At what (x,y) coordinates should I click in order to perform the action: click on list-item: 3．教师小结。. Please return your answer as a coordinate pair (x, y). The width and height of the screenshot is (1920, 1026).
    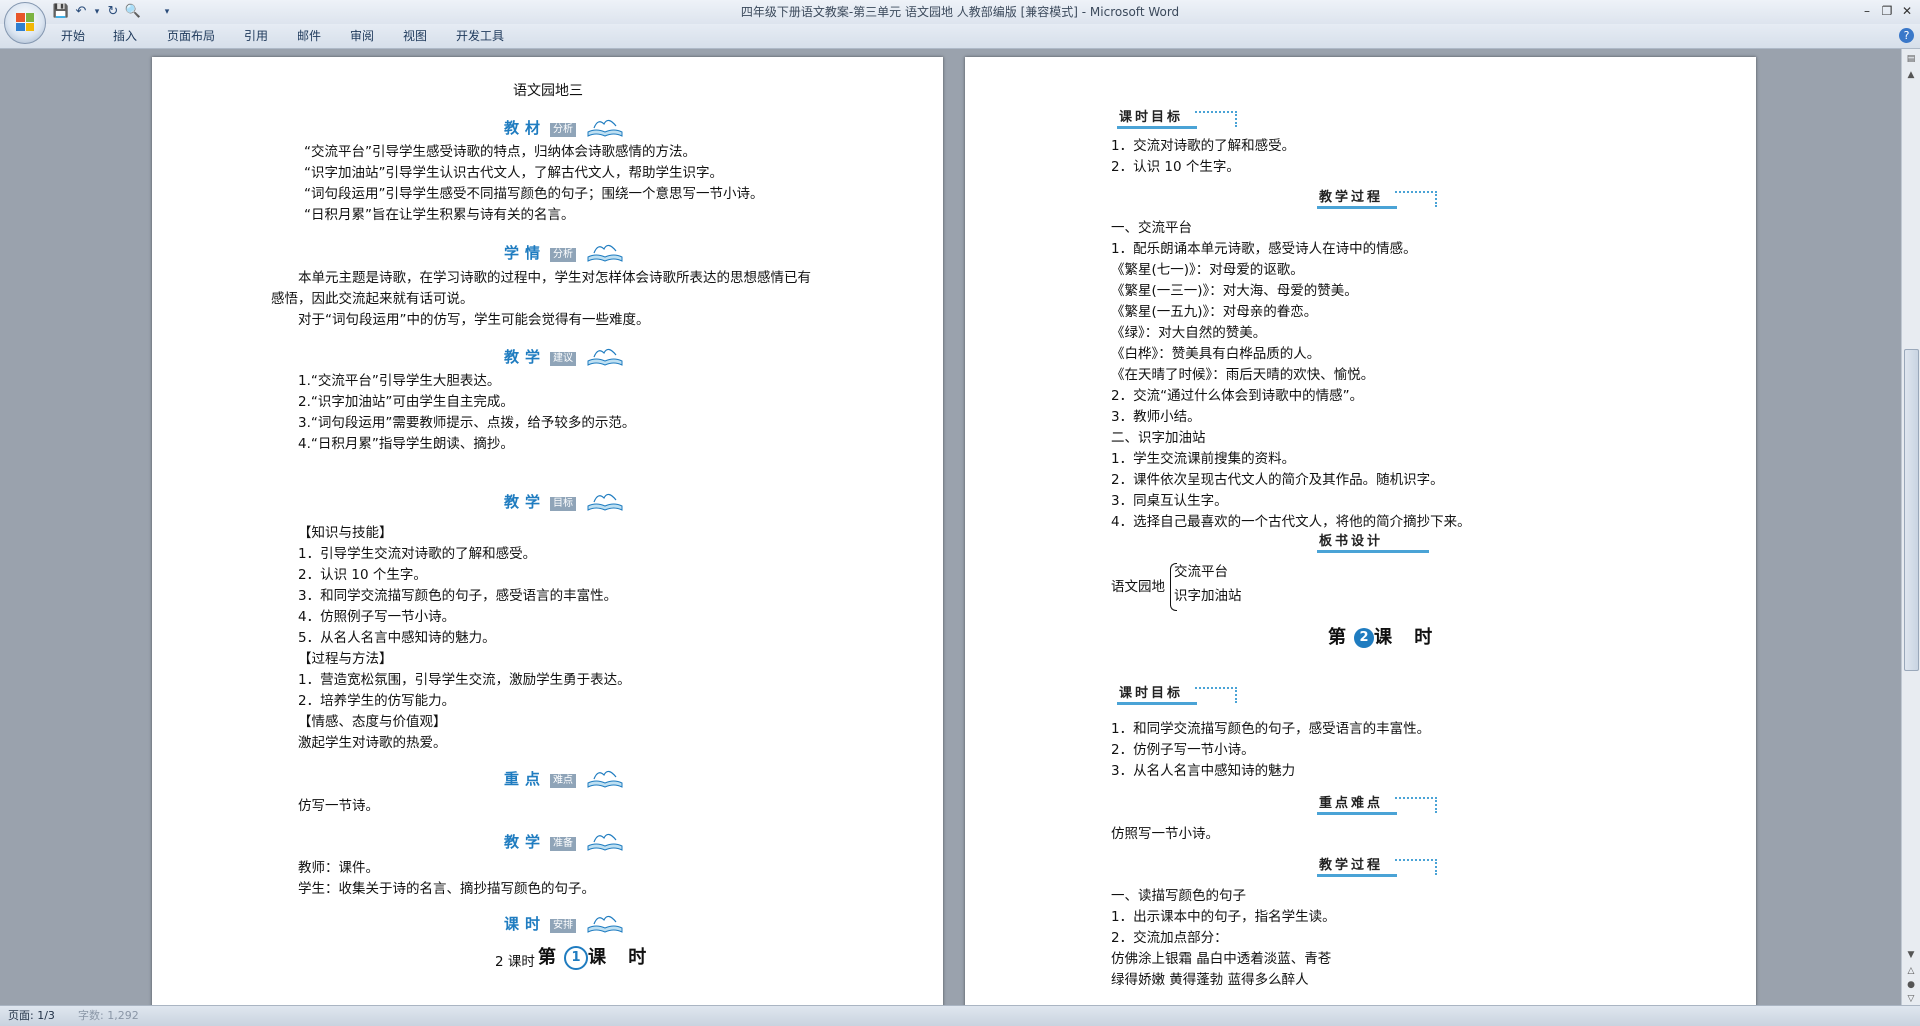
    Looking at the image, I should click on (1156, 417).